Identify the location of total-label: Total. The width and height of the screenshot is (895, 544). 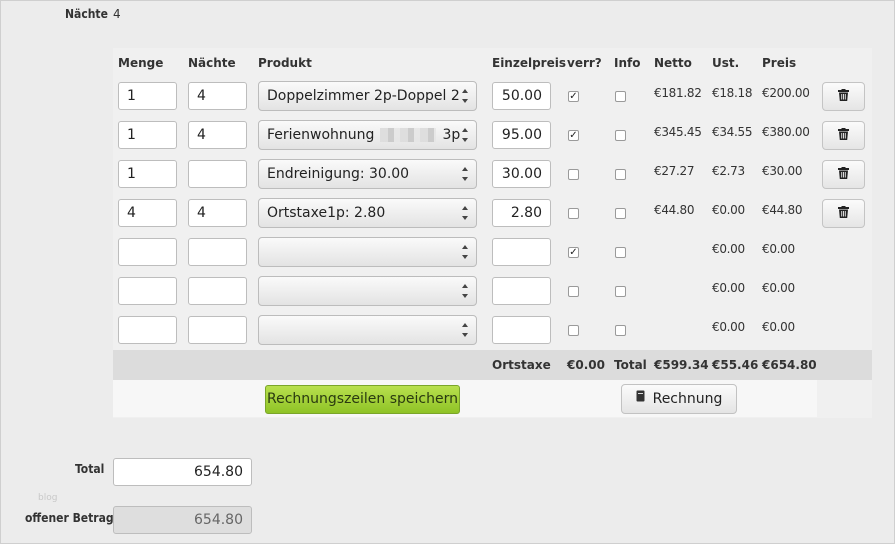
(90, 469).